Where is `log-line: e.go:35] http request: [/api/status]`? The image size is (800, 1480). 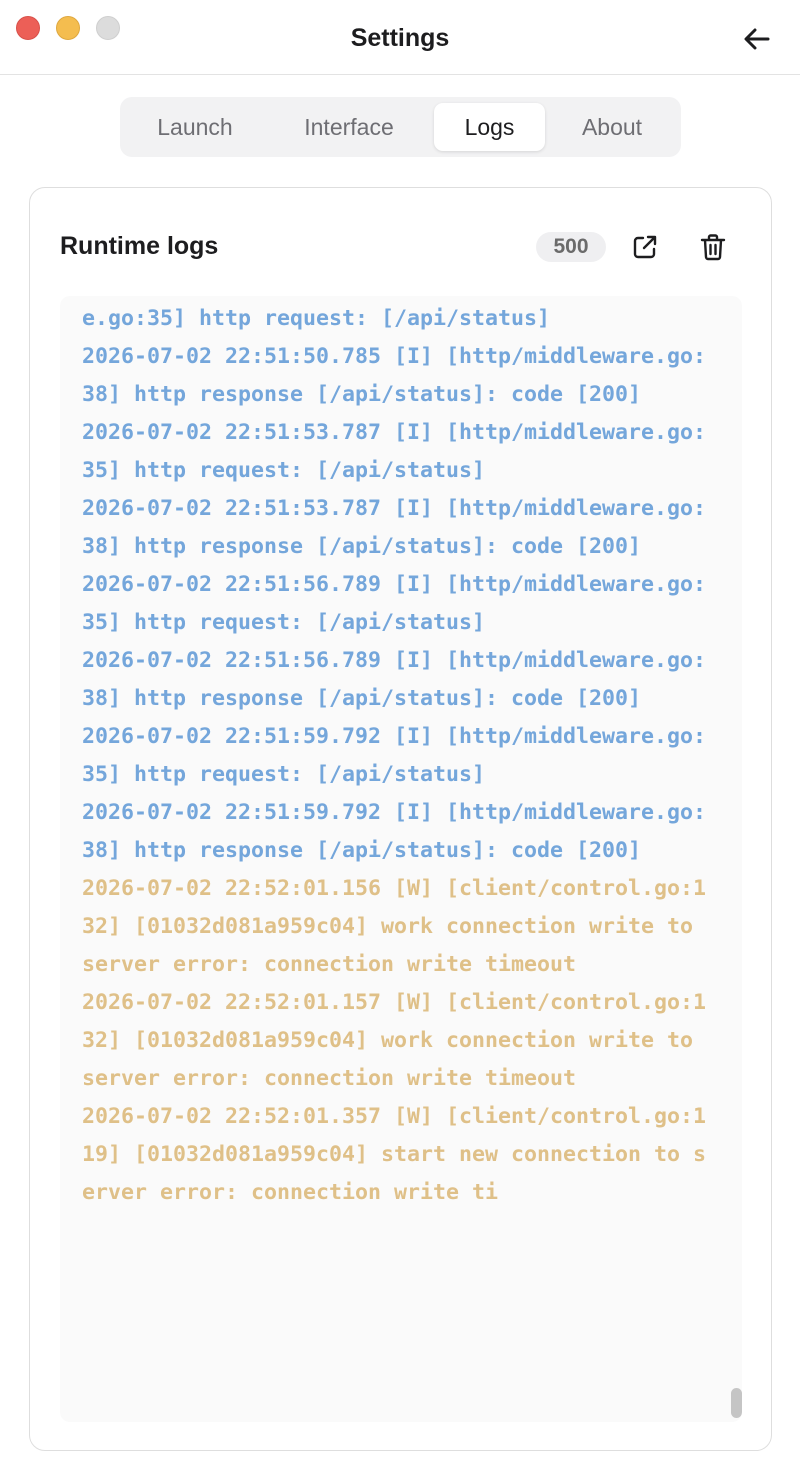
log-line: e.go:35] http request: [/api/status] is located at coordinates (316, 318).